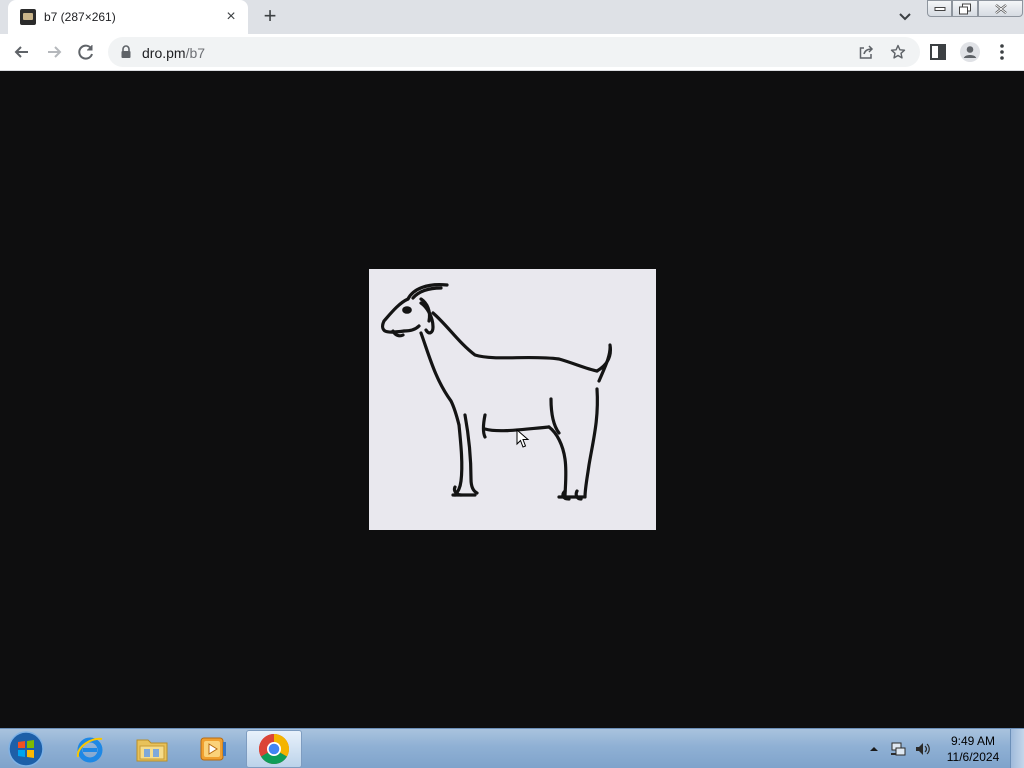 This screenshot has height=768, width=1024. Describe the element at coordinates (26, 749) in the screenshot. I see `start-orb-icon` at that location.